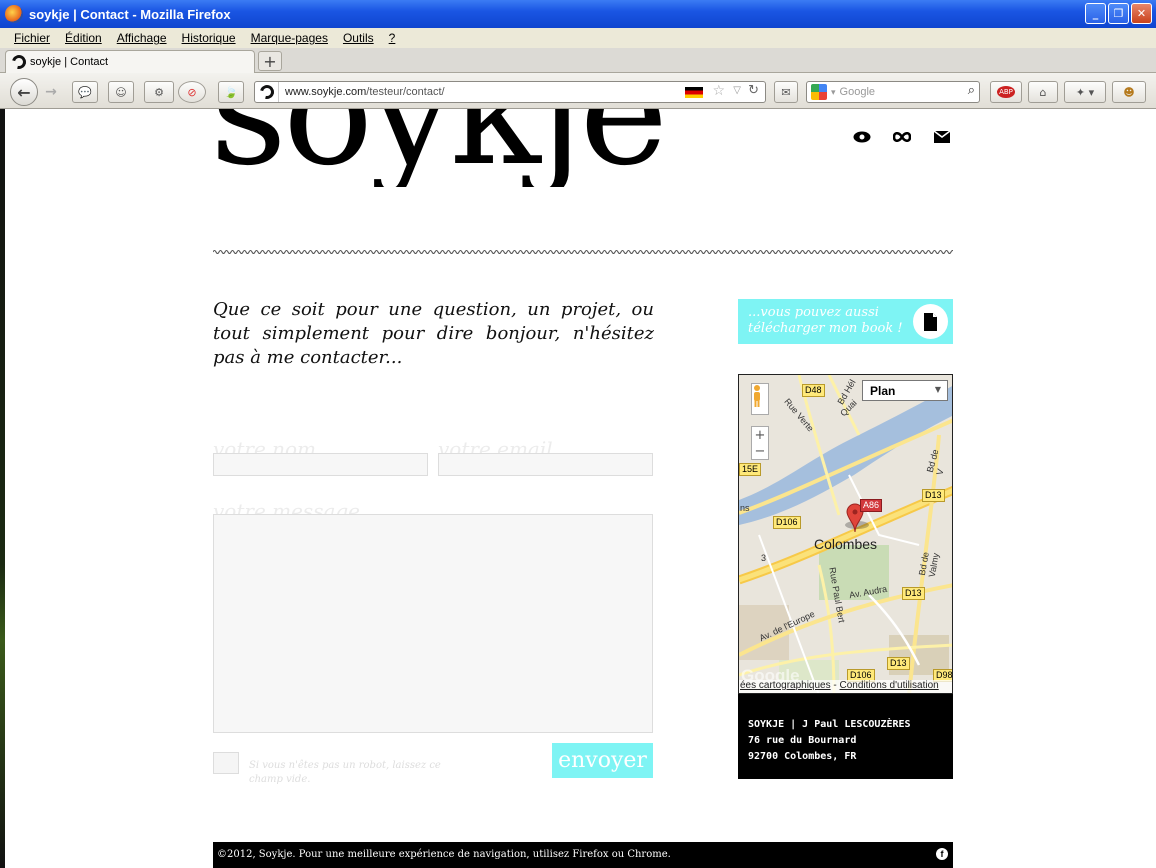 Image resolution: width=1156 pixels, height=868 pixels. I want to click on menu-outils: Outils, so click(358, 38).